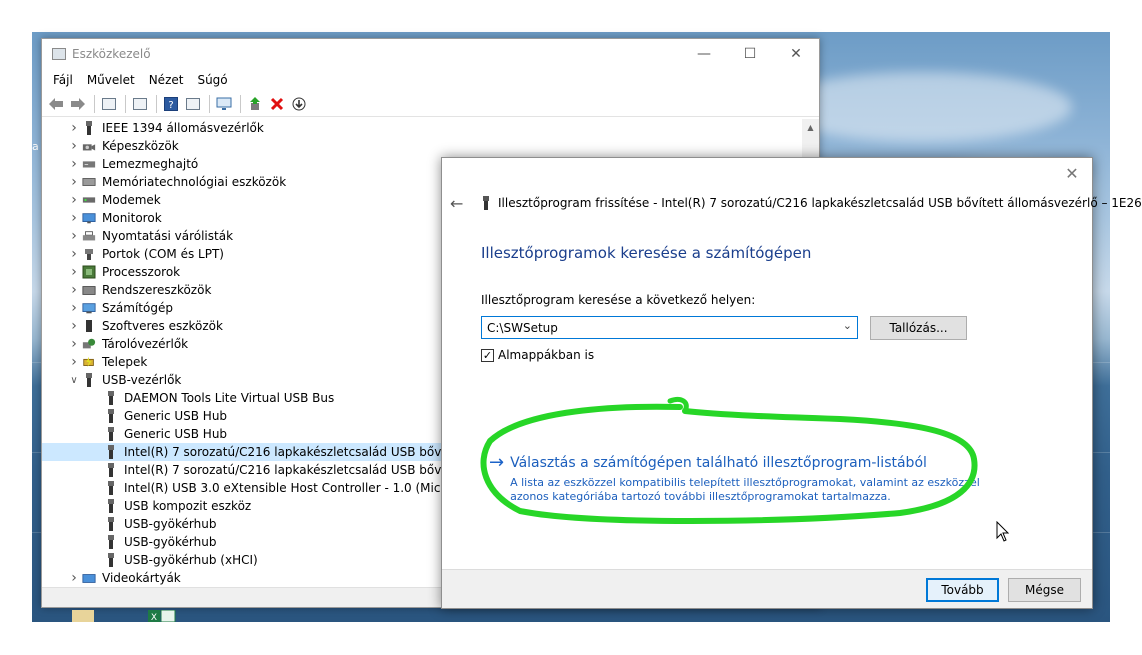 This screenshot has height=655, width=1142. Describe the element at coordinates (212, 80) in the screenshot. I see `menu-help: Súgó` at that location.